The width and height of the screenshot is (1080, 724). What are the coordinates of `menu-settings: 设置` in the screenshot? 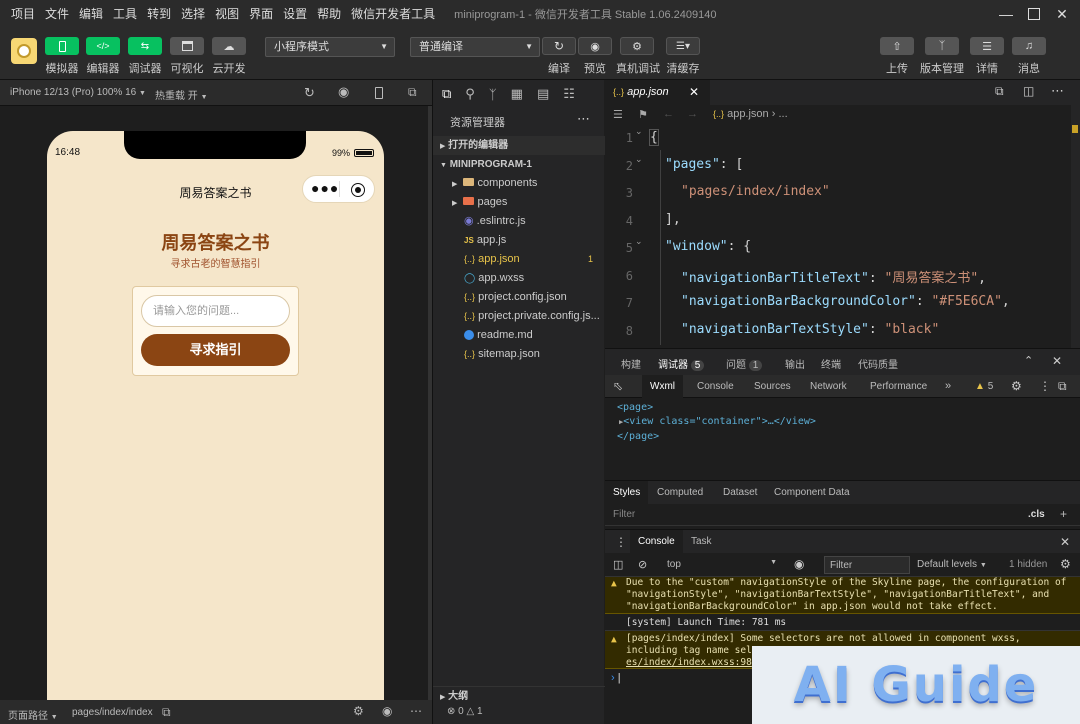 It's located at (295, 14).